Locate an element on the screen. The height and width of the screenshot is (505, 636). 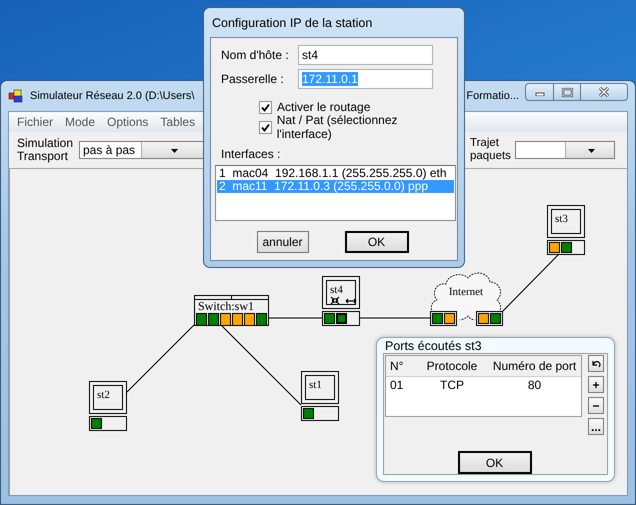
close-button is located at coordinates (604, 92).